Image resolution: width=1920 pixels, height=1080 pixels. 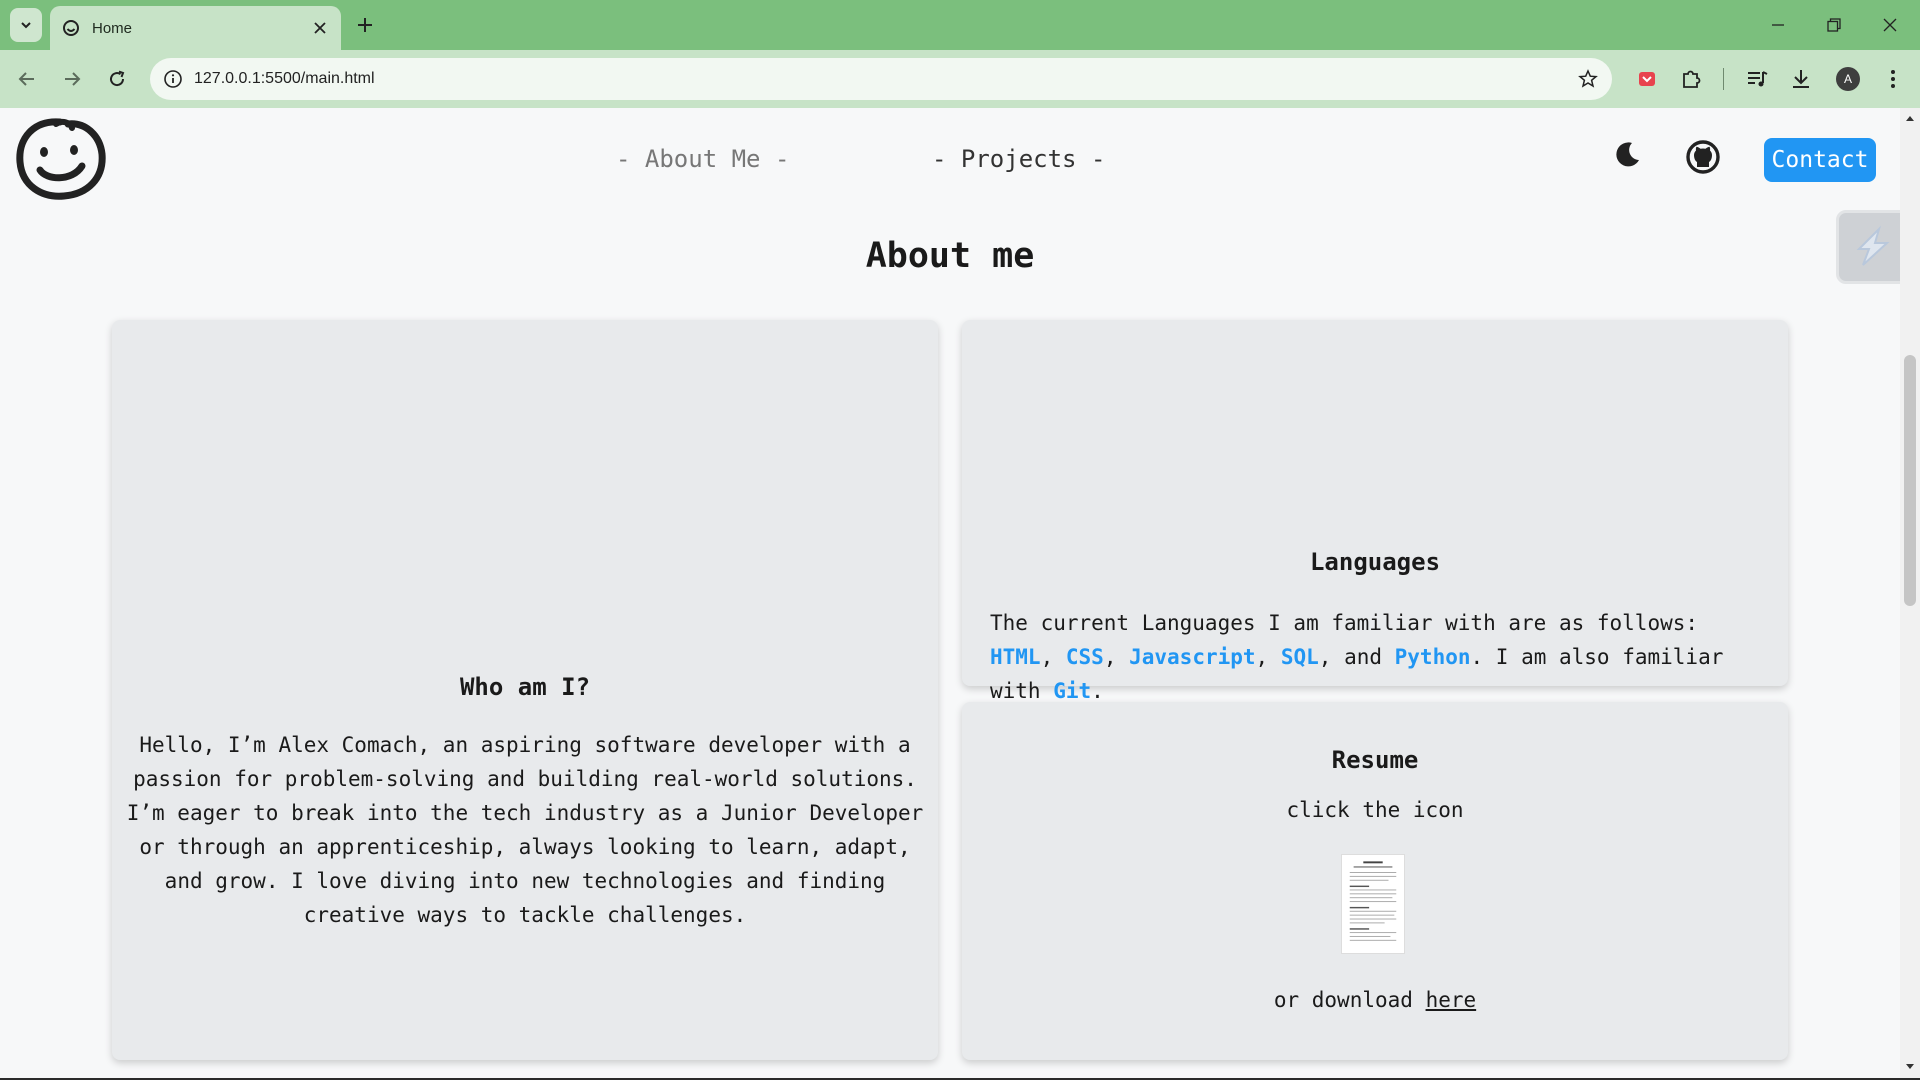 What do you see at coordinates (1588, 79) in the screenshot?
I see `bookmark-star-icon` at bounding box center [1588, 79].